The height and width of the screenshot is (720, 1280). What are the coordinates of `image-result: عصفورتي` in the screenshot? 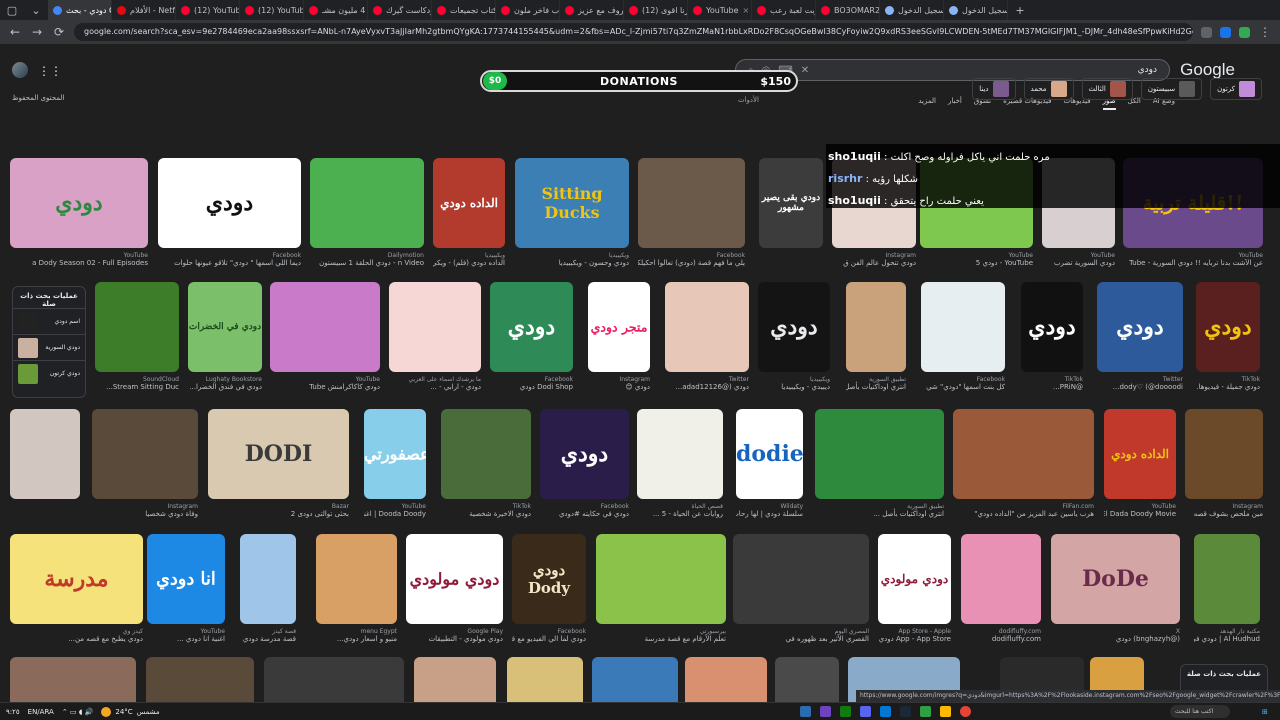 It's located at (395, 454).